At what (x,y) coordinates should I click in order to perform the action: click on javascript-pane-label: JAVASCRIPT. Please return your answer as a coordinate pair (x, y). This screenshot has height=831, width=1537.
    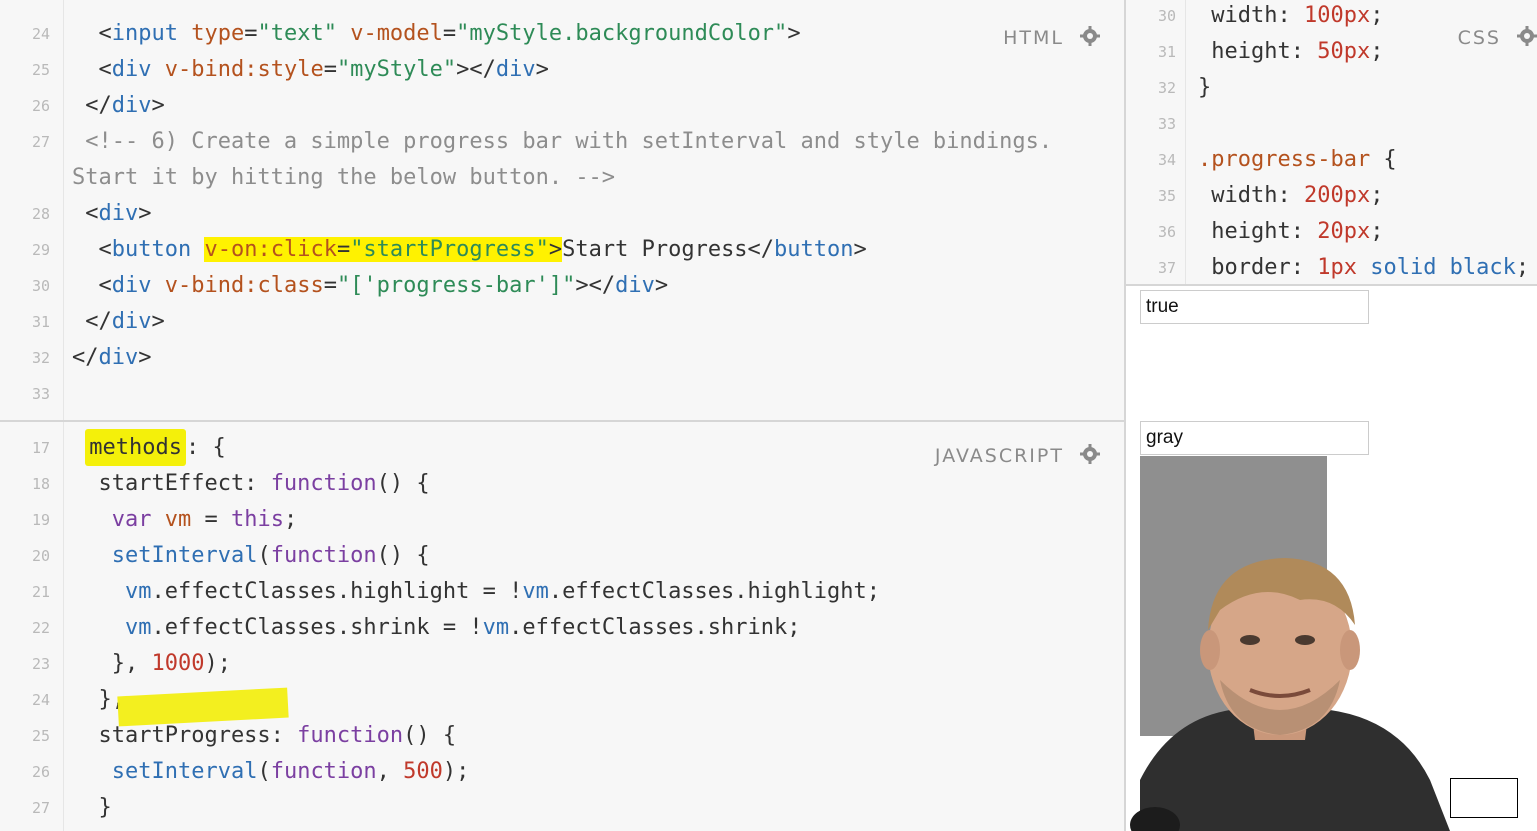
    Looking at the image, I should click on (1017, 455).